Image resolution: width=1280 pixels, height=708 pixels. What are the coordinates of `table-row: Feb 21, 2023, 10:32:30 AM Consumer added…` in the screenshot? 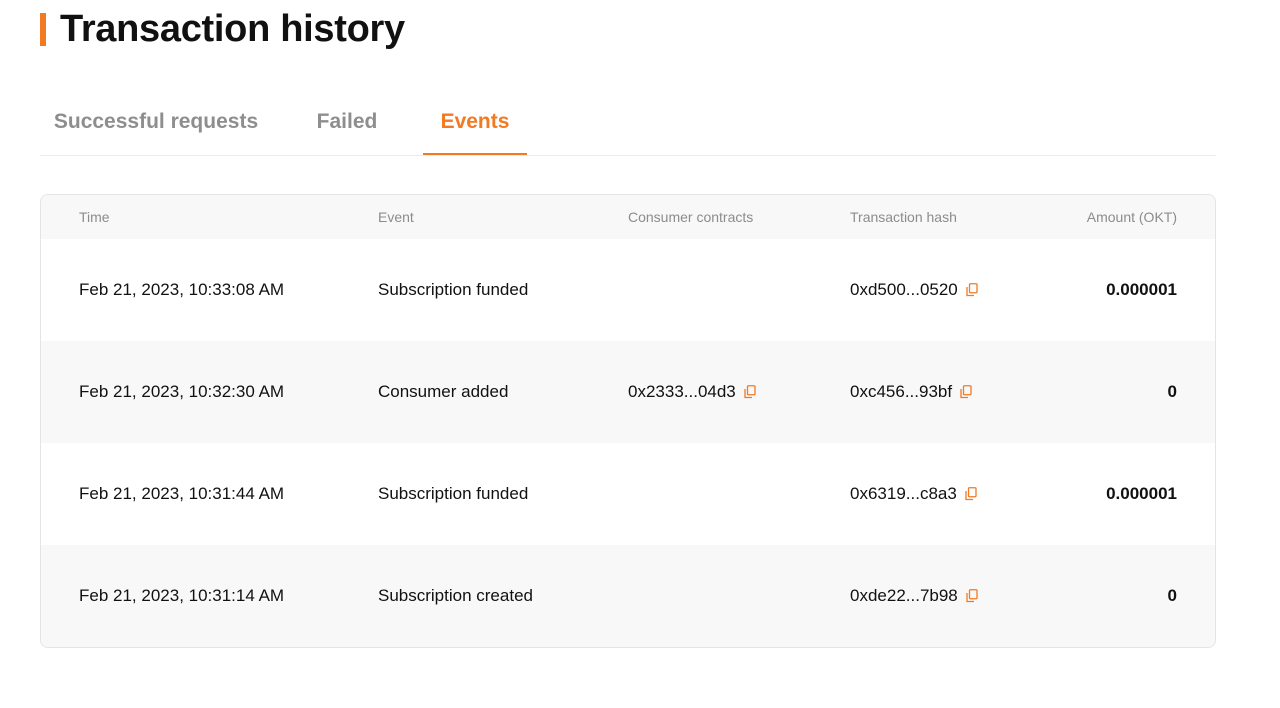 It's located at (628, 392).